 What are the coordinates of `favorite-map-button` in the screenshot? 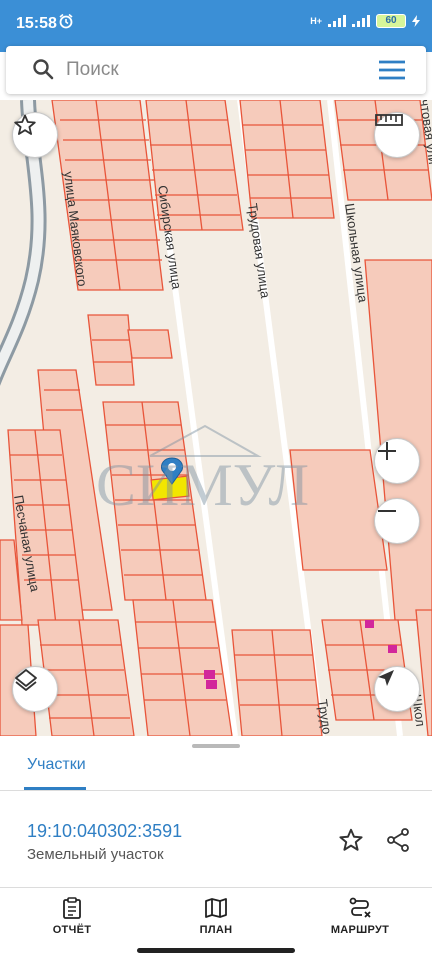 It's located at (35, 135).